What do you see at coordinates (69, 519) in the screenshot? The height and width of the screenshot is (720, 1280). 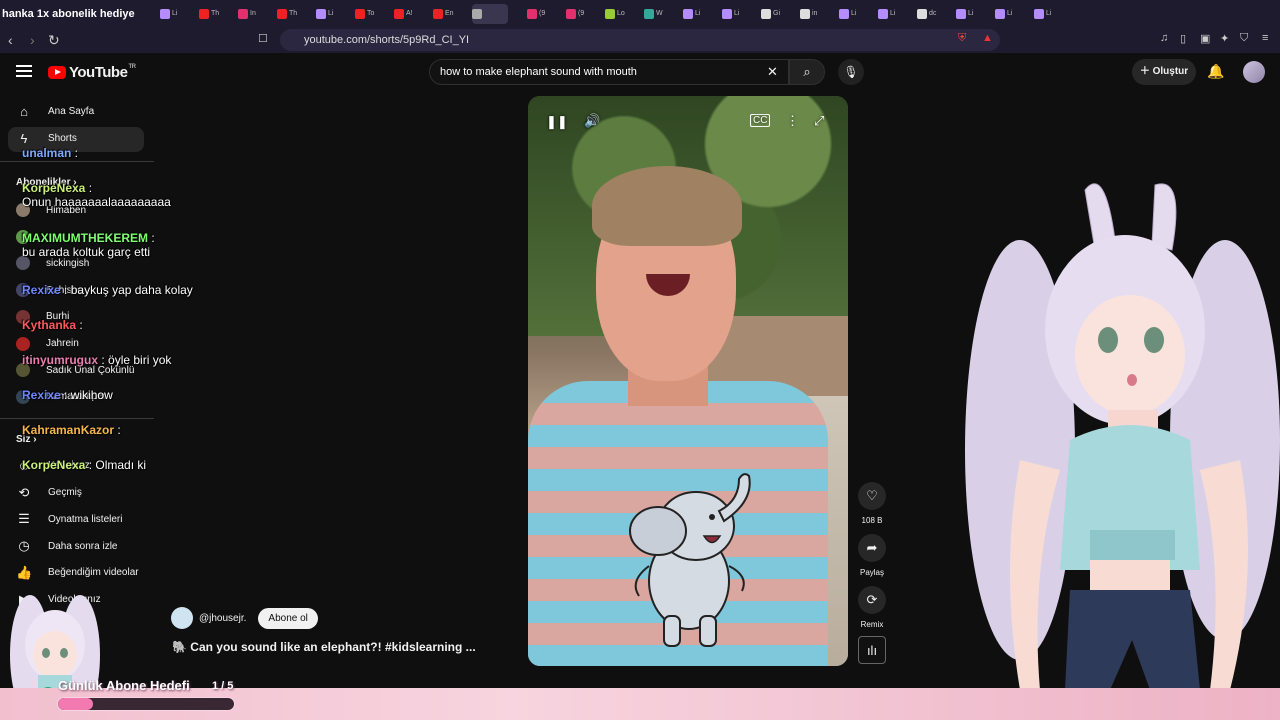 I see `sidebar-you-item: ☰ Oynatma listeleri` at bounding box center [69, 519].